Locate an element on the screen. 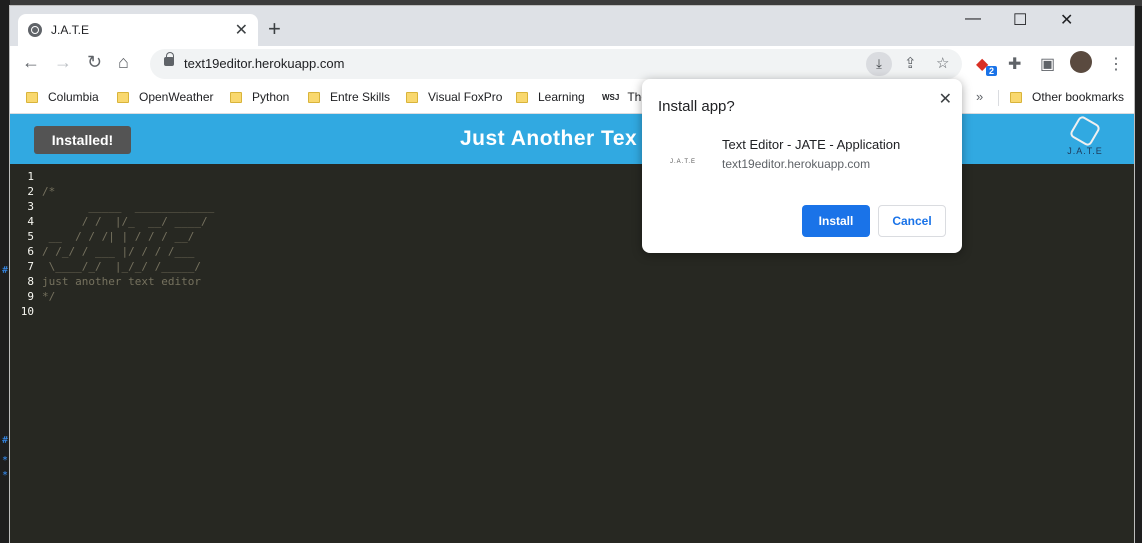 The image size is (1142, 543). app-logo: J.A.T.E is located at coordinates (1085, 137).